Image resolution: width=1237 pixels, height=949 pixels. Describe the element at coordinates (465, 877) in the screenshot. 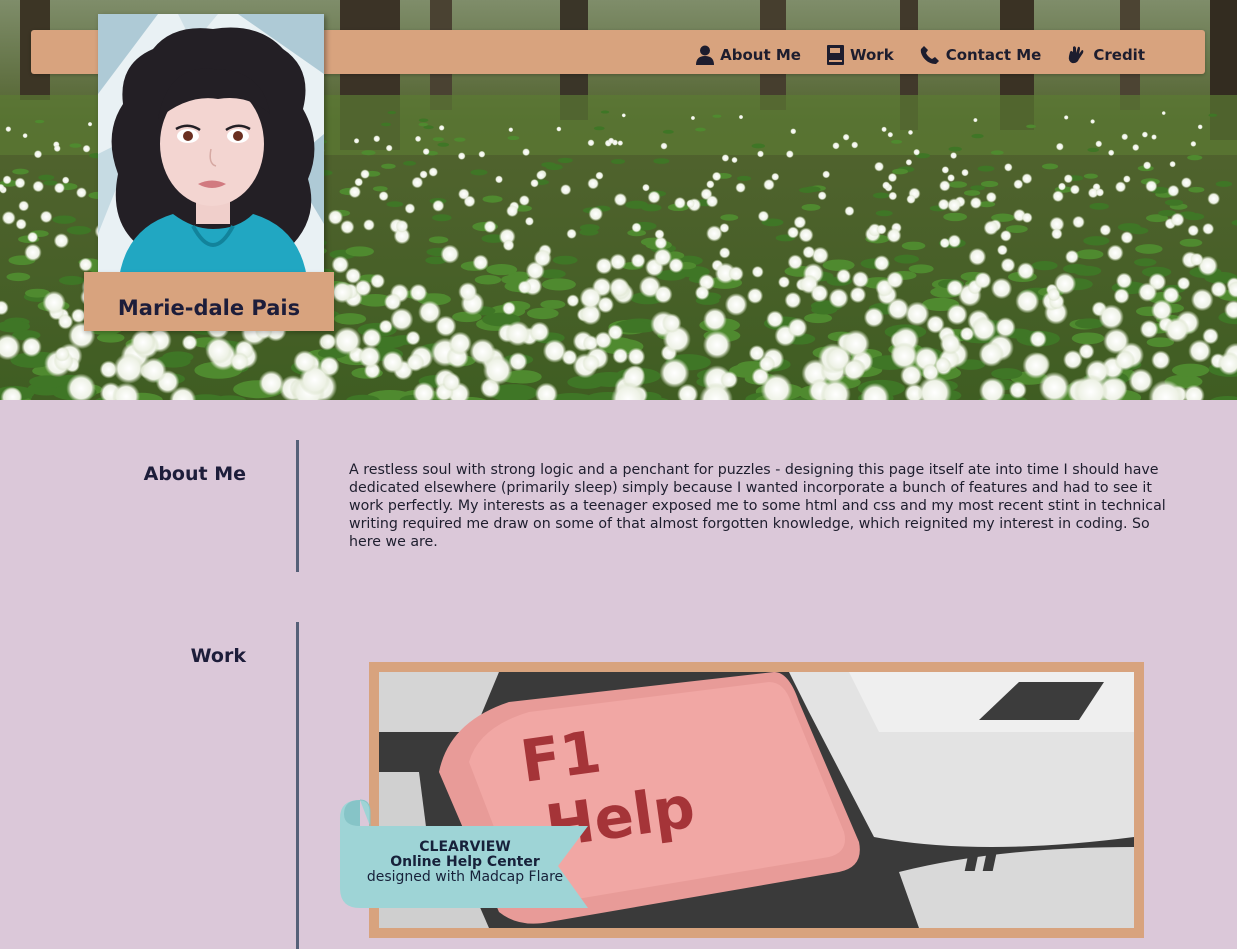

I see `ribbon-line-3: designed with Madcap Flare` at that location.